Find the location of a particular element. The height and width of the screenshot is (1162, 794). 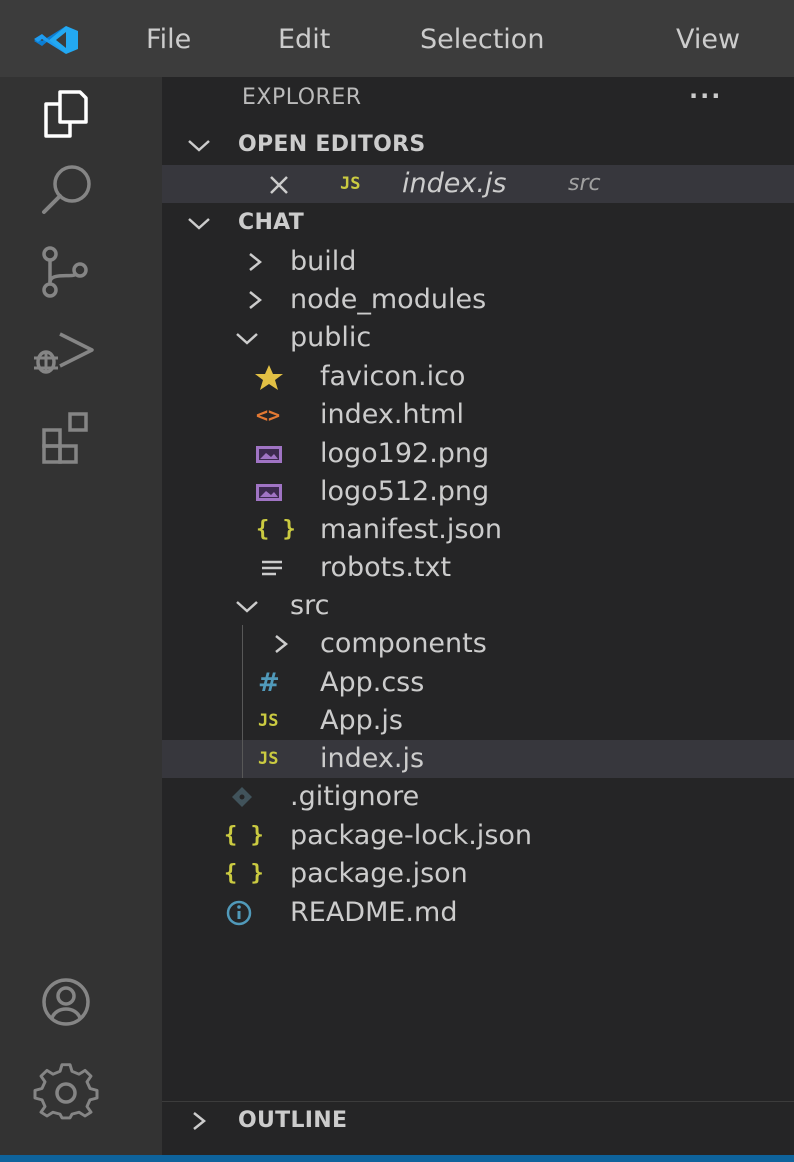

star-icon is located at coordinates (269, 377).